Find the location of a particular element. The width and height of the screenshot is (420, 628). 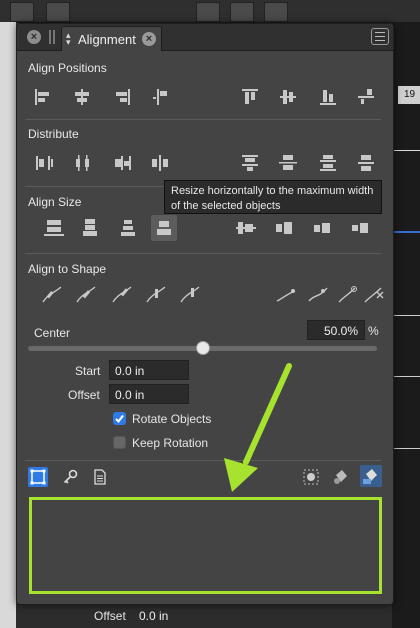

size-match-width-icon is located at coordinates (164, 228).